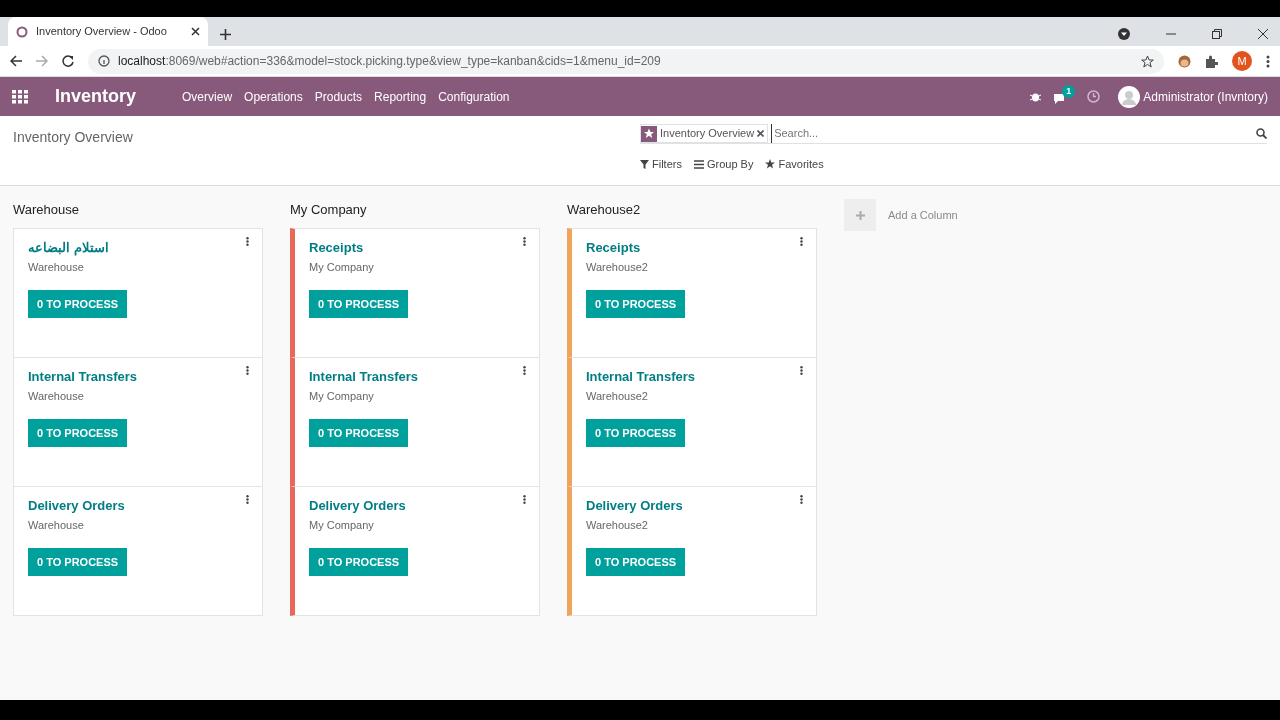 Image resolution: width=1280 pixels, height=720 pixels. Describe the element at coordinates (761, 133) in the screenshot. I see `remove-icon` at that location.